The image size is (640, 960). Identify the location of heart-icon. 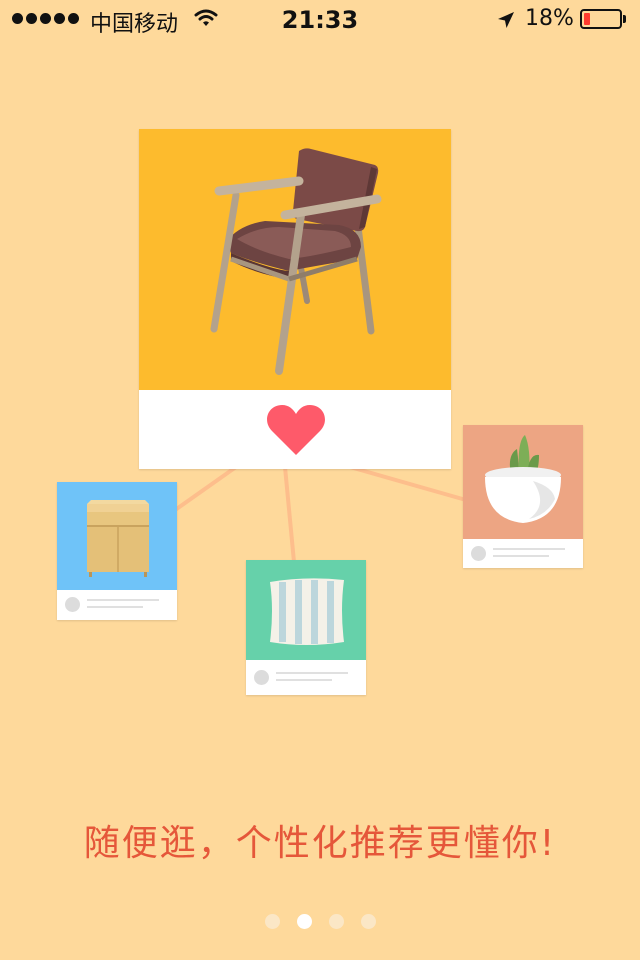
(296, 432).